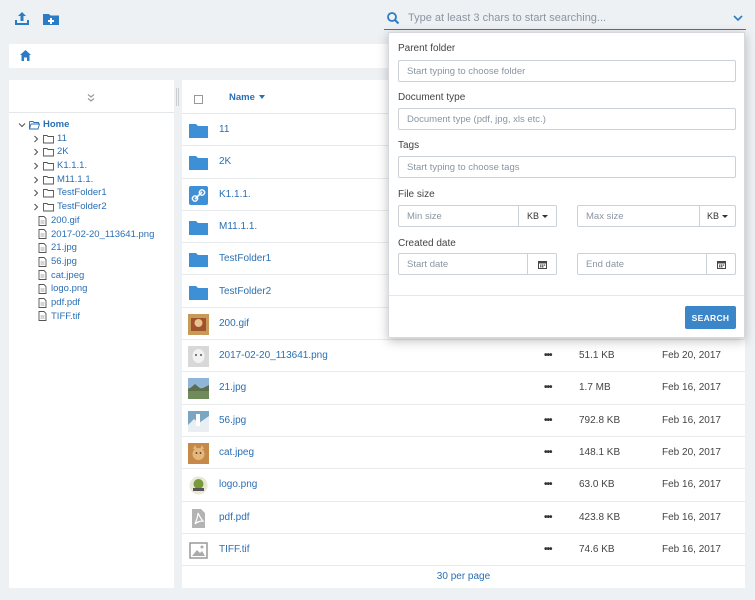 The image size is (755, 600). Describe the element at coordinates (85, 152) in the screenshot. I see `tree-item-folder: 2K` at that location.